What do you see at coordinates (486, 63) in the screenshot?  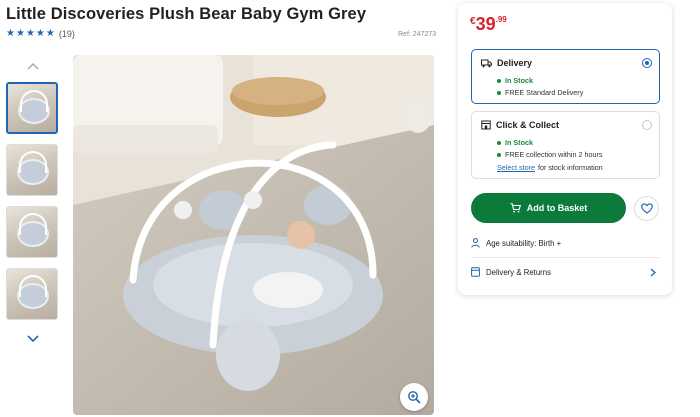 I see `truck-icon` at bounding box center [486, 63].